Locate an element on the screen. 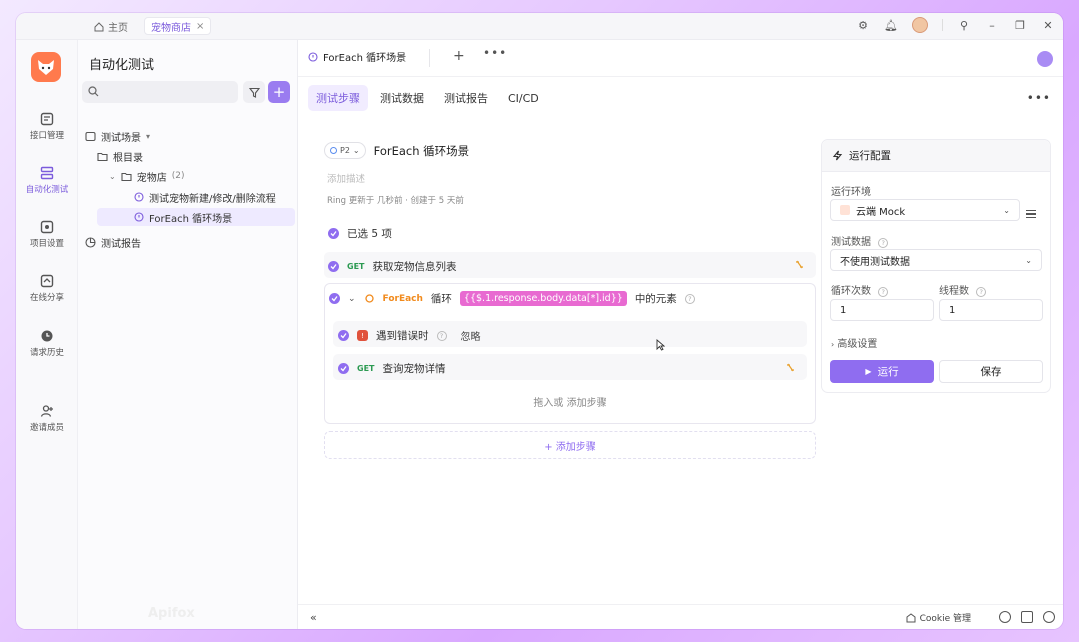 Image resolution: width=1079 pixels, height=642 pixels. select-all-row: 已选 5 项 is located at coordinates (360, 233).